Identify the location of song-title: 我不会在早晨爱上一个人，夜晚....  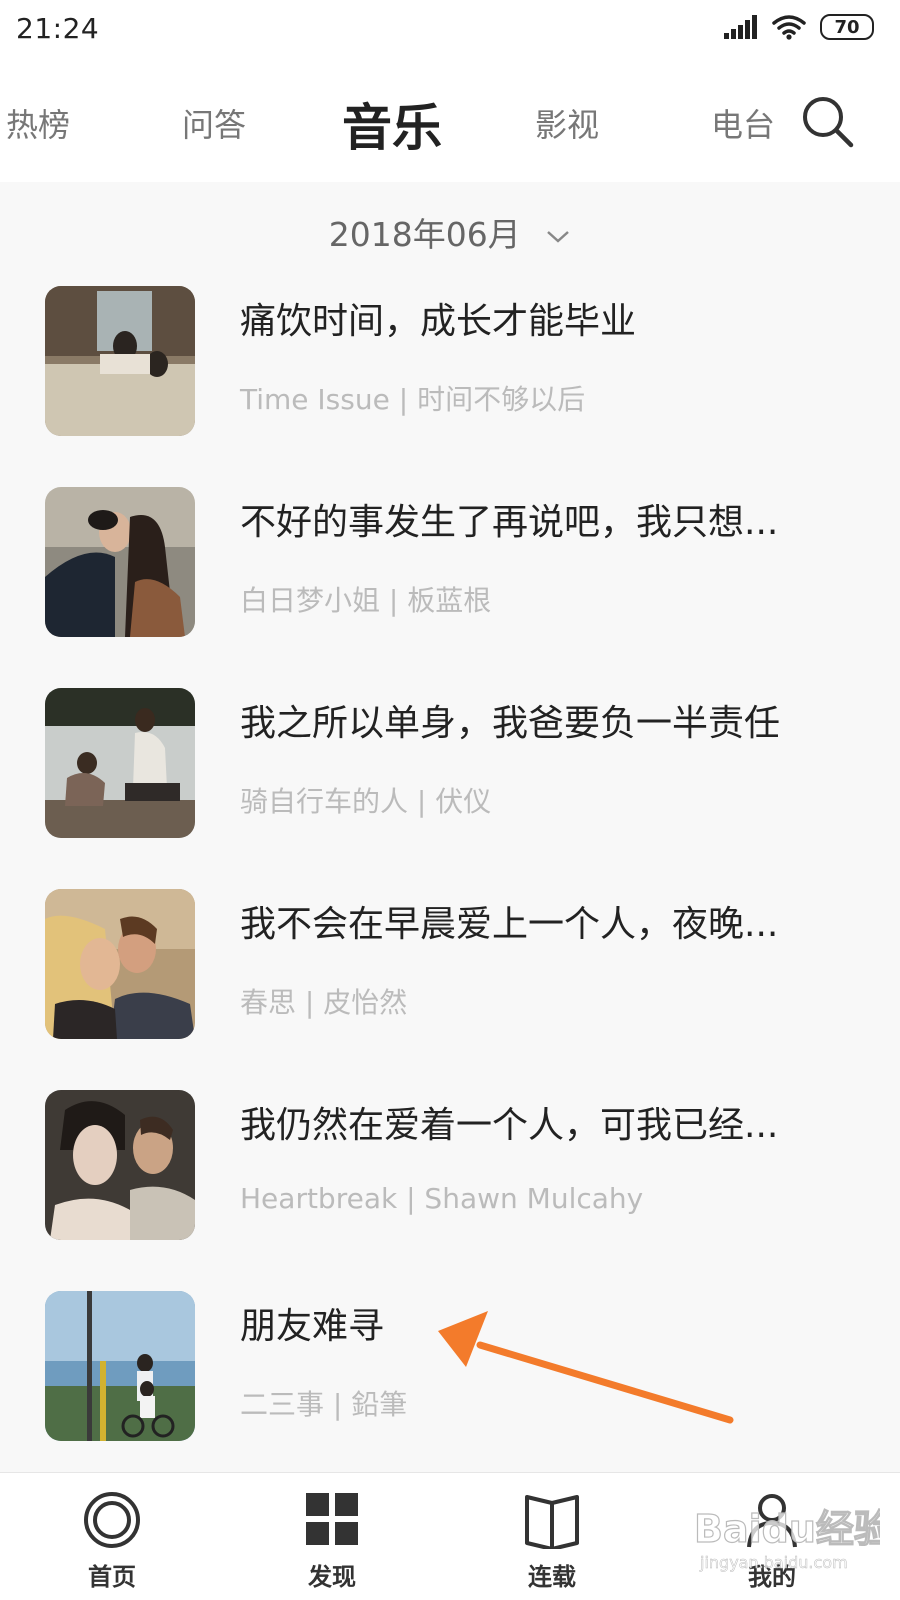
(509, 924).